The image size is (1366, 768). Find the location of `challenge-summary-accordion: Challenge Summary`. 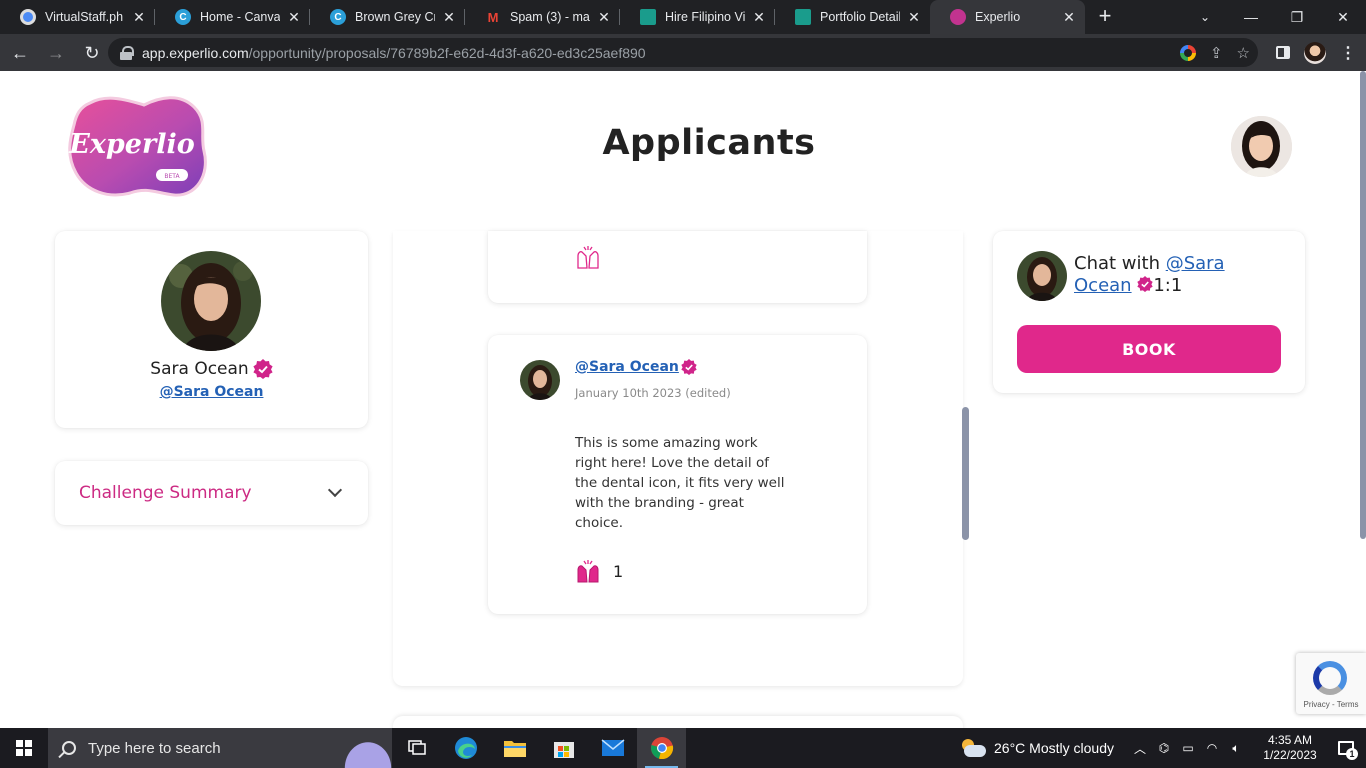

challenge-summary-accordion: Challenge Summary is located at coordinates (211, 493).